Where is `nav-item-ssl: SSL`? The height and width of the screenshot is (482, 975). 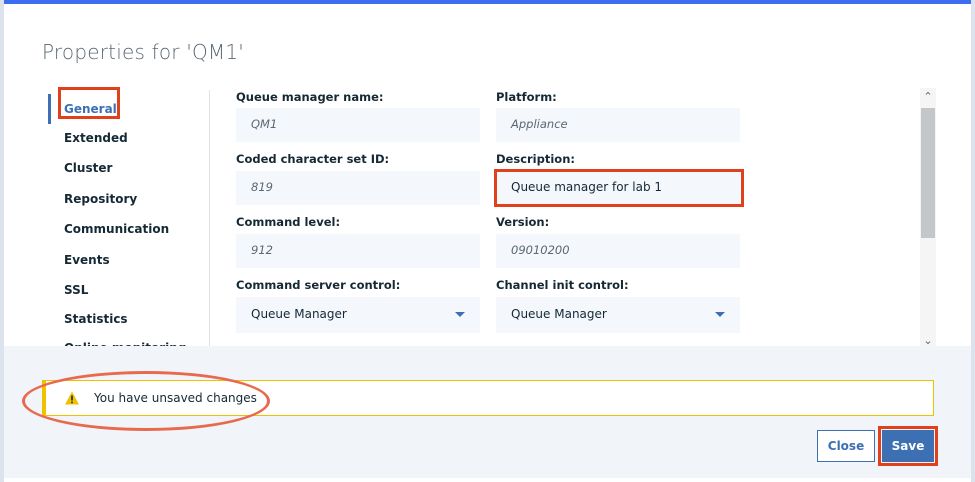
nav-item-ssl: SSL is located at coordinates (76, 290).